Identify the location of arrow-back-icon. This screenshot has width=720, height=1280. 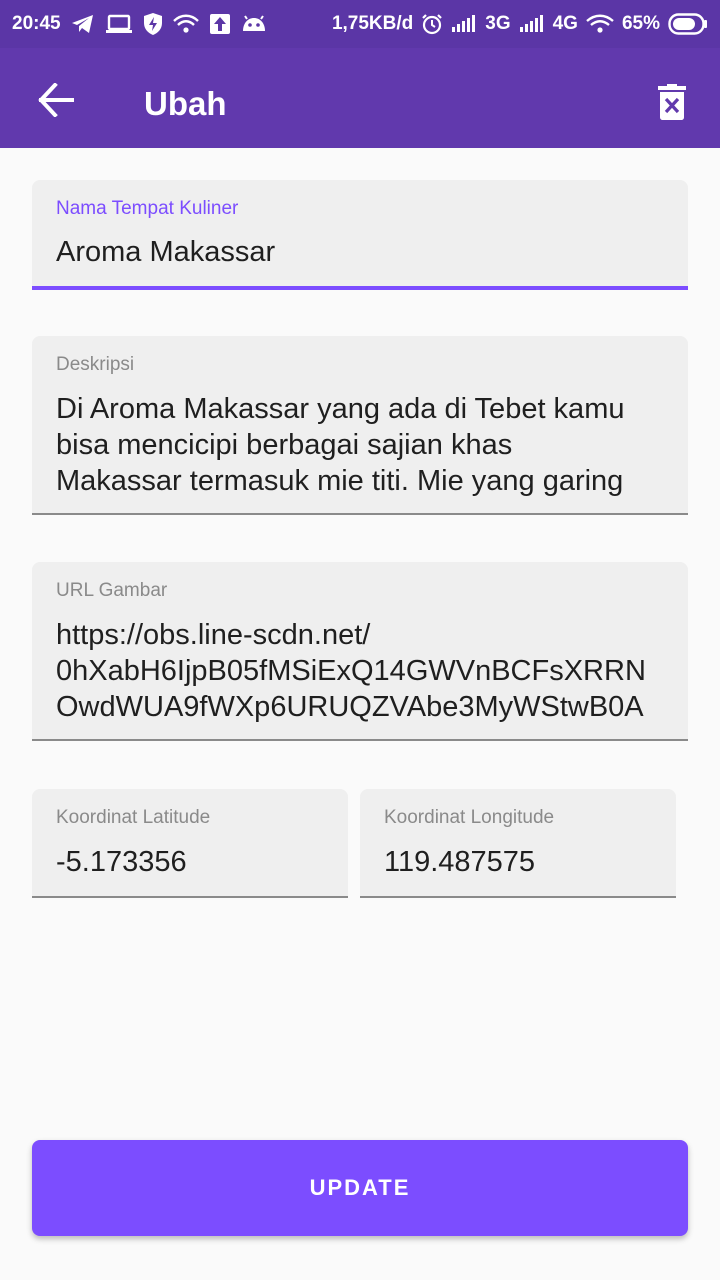
(56, 101).